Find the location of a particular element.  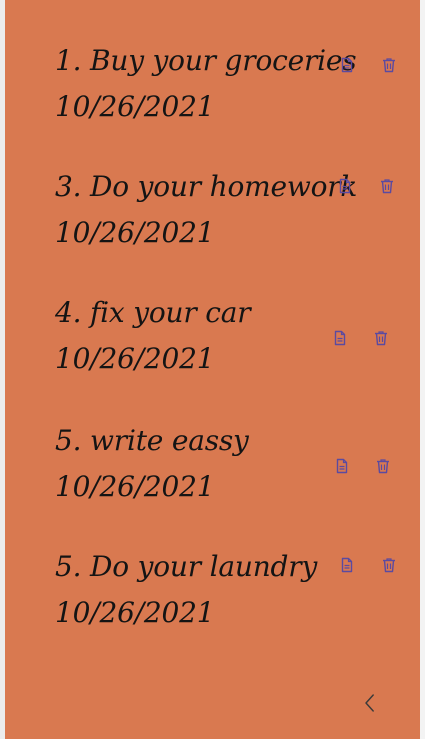

back-button is located at coordinates (370, 703).